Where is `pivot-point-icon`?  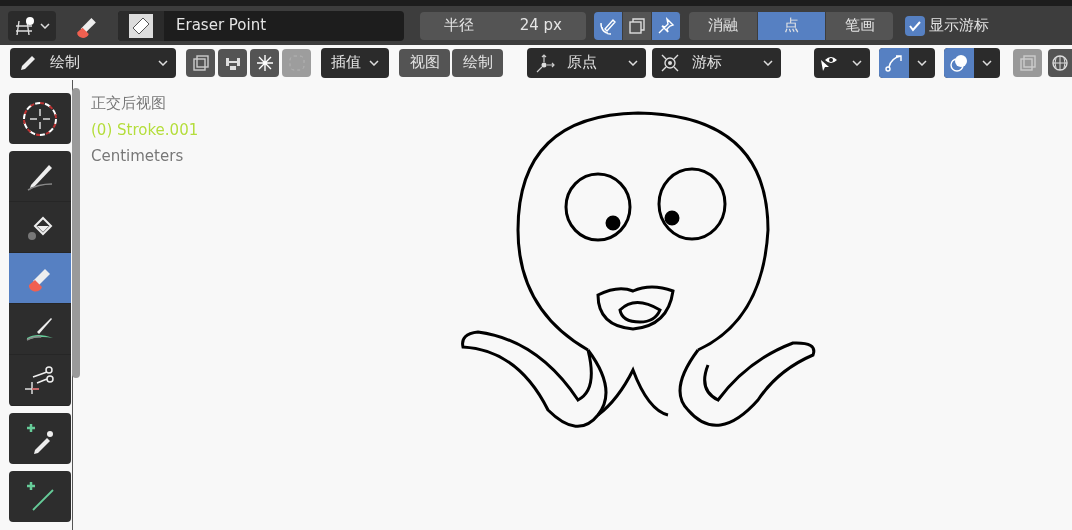 pivot-point-icon is located at coordinates (545, 62).